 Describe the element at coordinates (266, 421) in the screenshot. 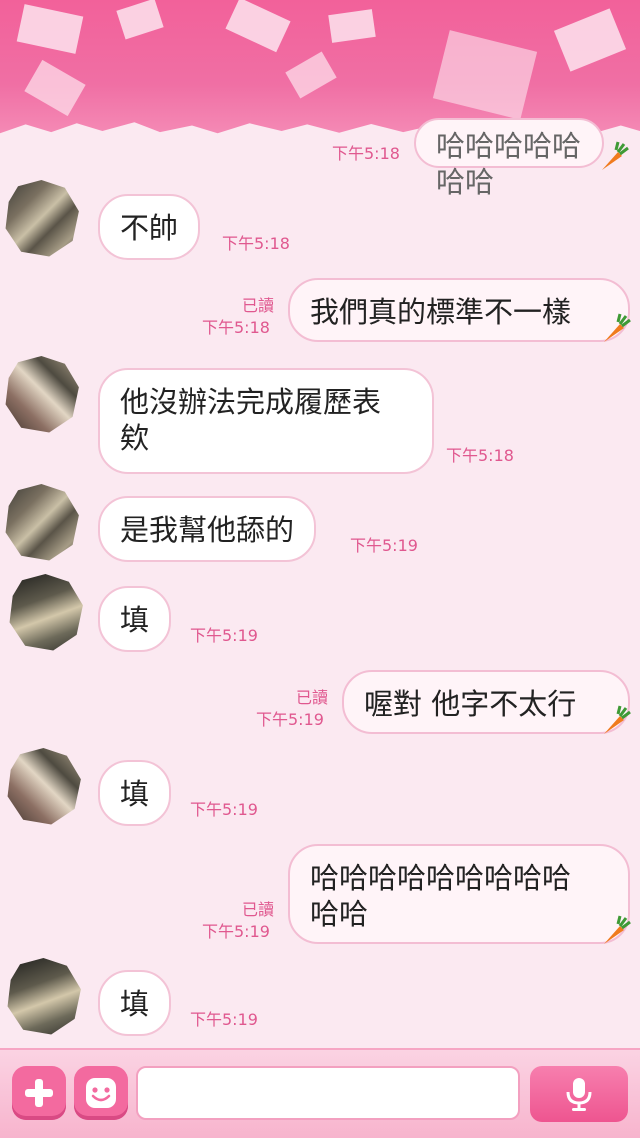

I see `message-bubble-incoming: 他沒辦法完成履歷表 欸` at that location.